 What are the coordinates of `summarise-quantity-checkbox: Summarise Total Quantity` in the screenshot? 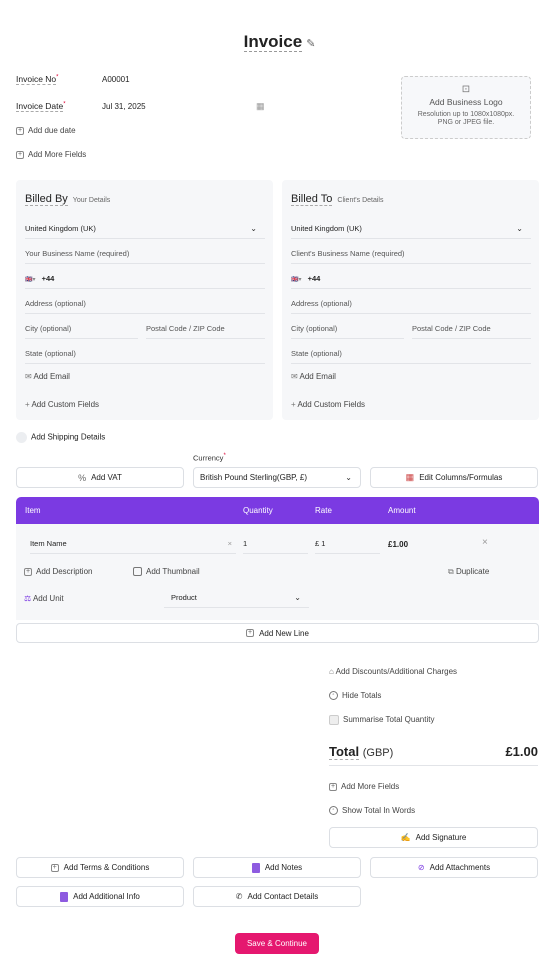 It's located at (381, 720).